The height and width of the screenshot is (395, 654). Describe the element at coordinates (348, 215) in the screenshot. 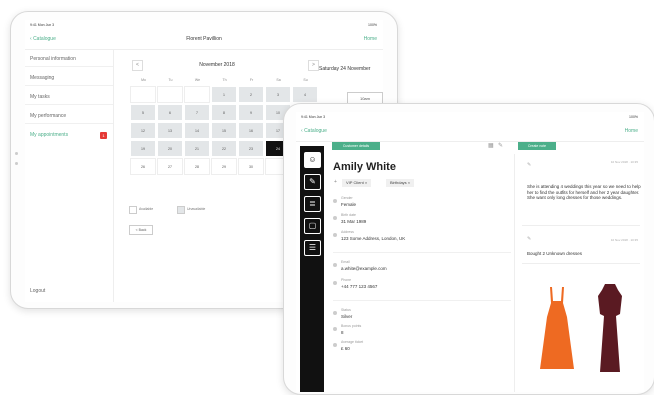

I see `field-label: Birth date` at that location.